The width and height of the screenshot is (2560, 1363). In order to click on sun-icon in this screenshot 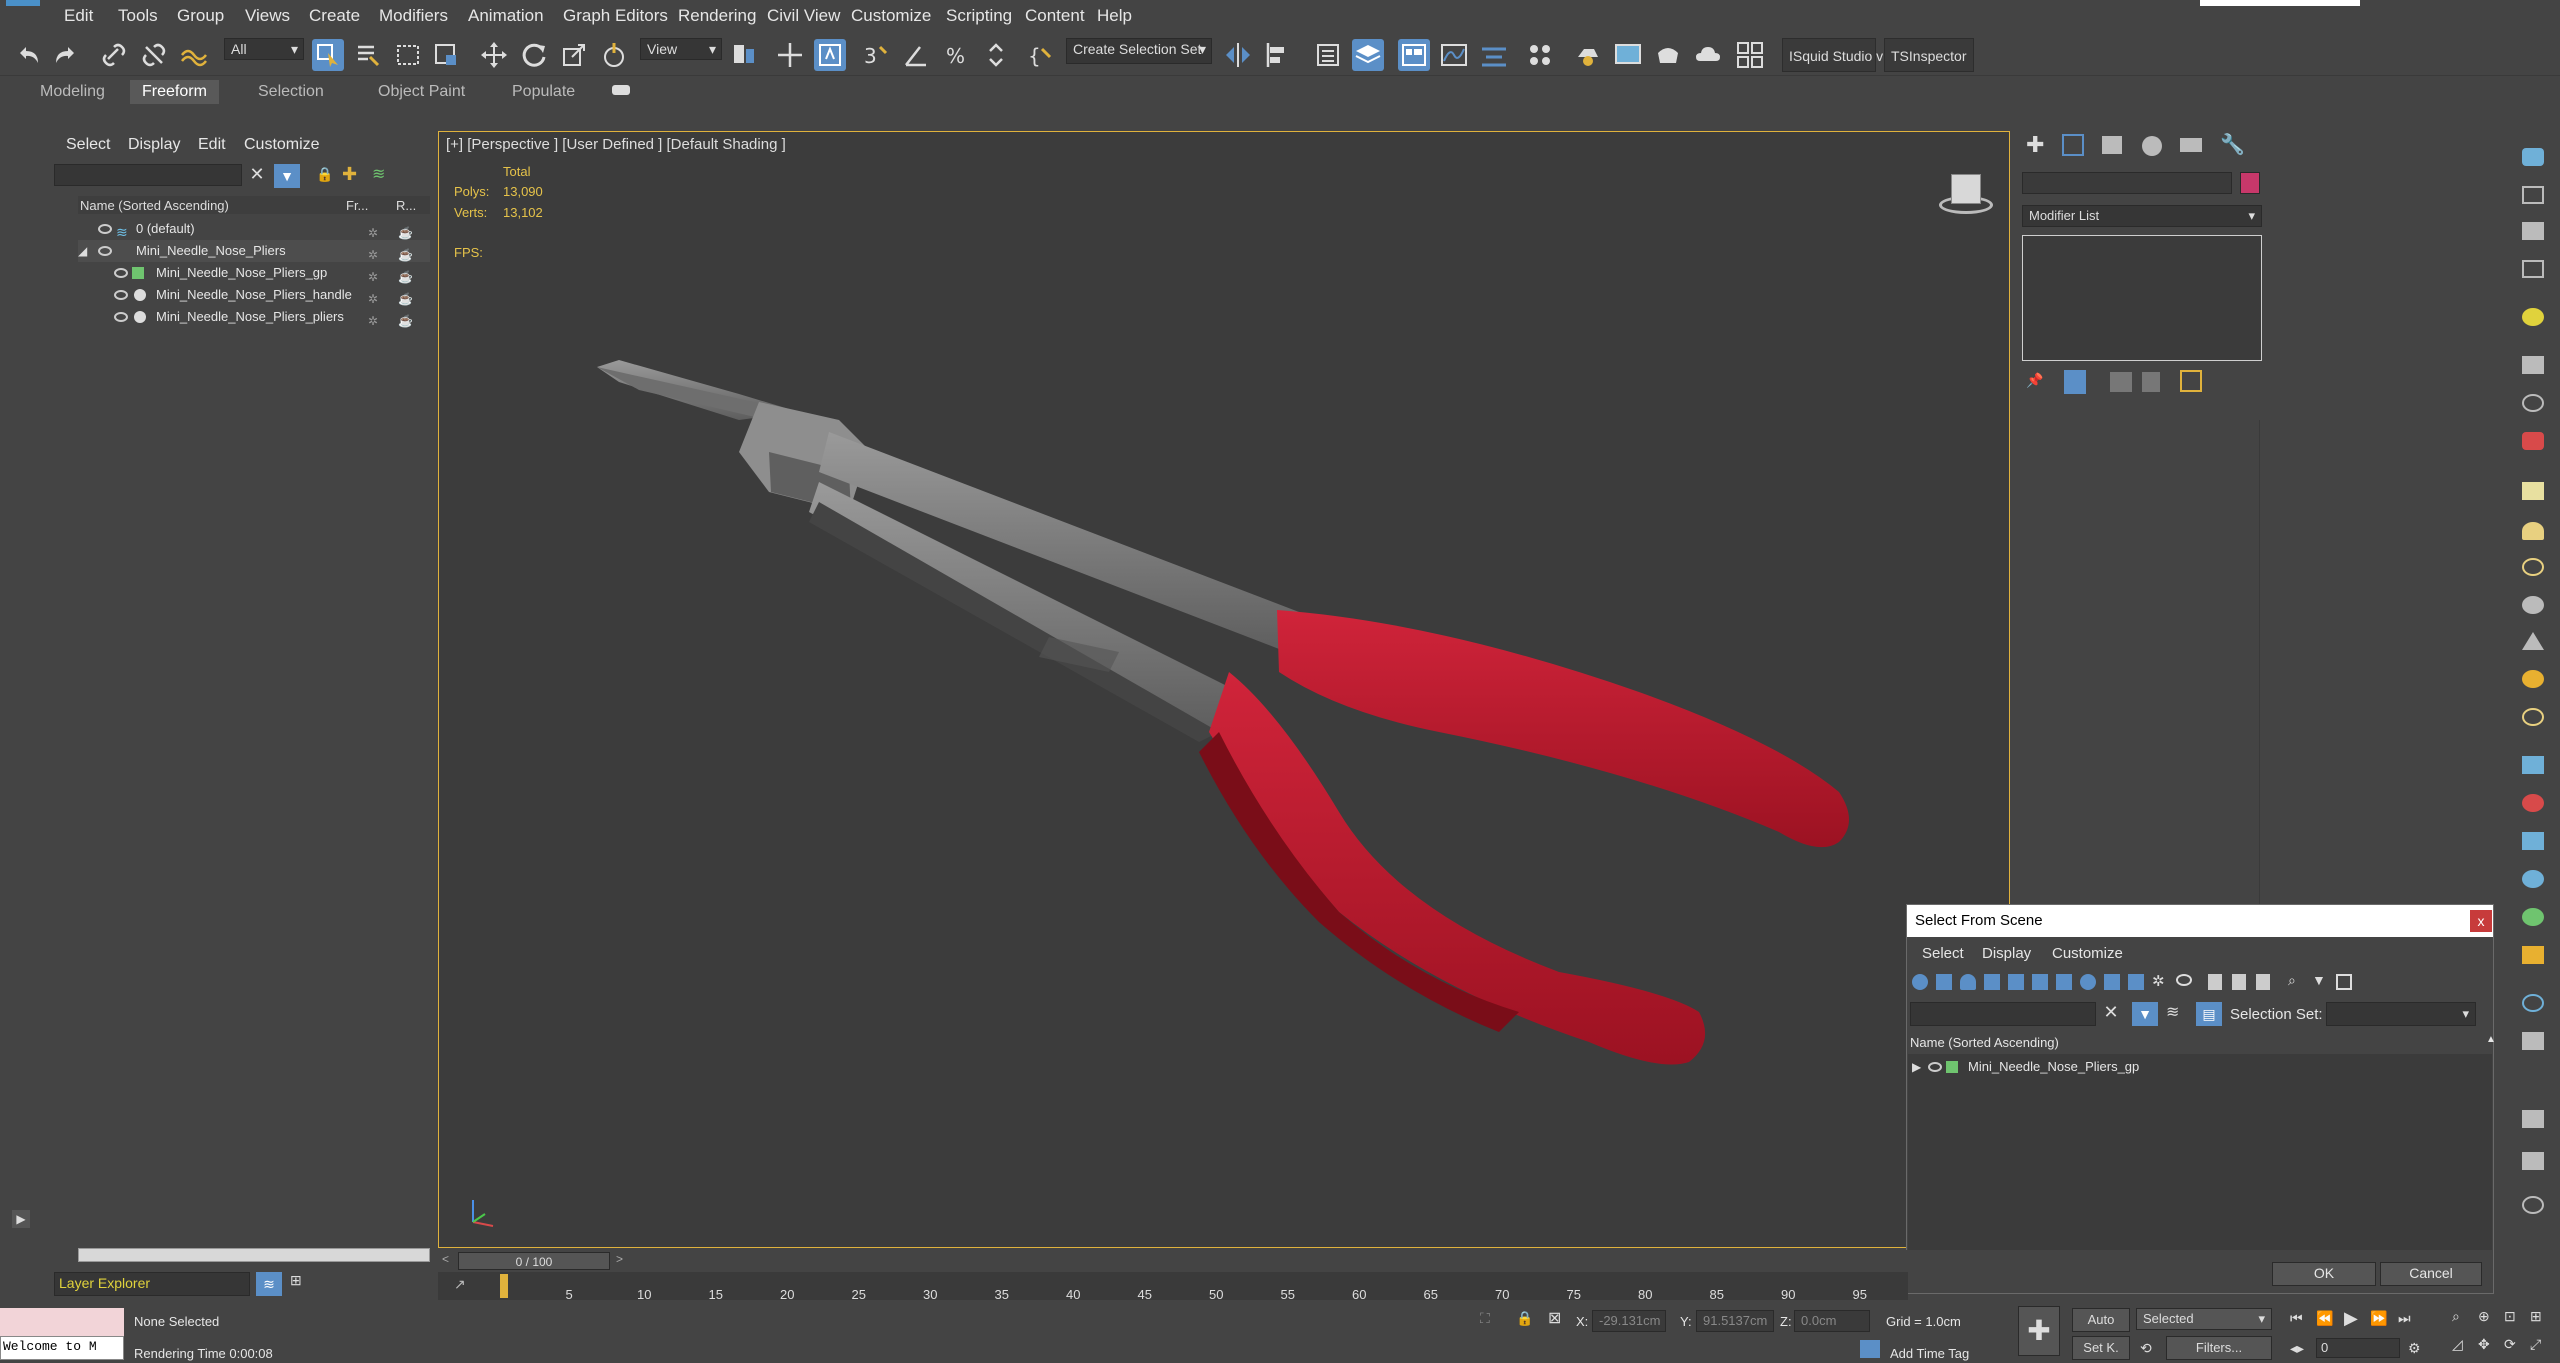, I will do `click(2533, 679)`.